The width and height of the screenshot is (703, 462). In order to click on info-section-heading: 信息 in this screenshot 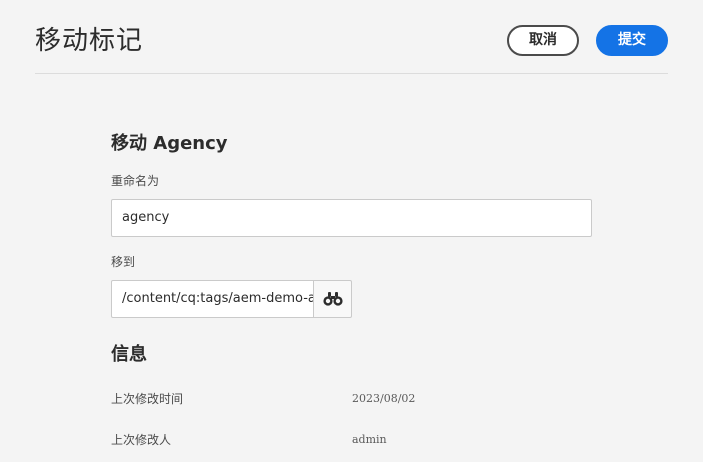, I will do `click(129, 354)`.